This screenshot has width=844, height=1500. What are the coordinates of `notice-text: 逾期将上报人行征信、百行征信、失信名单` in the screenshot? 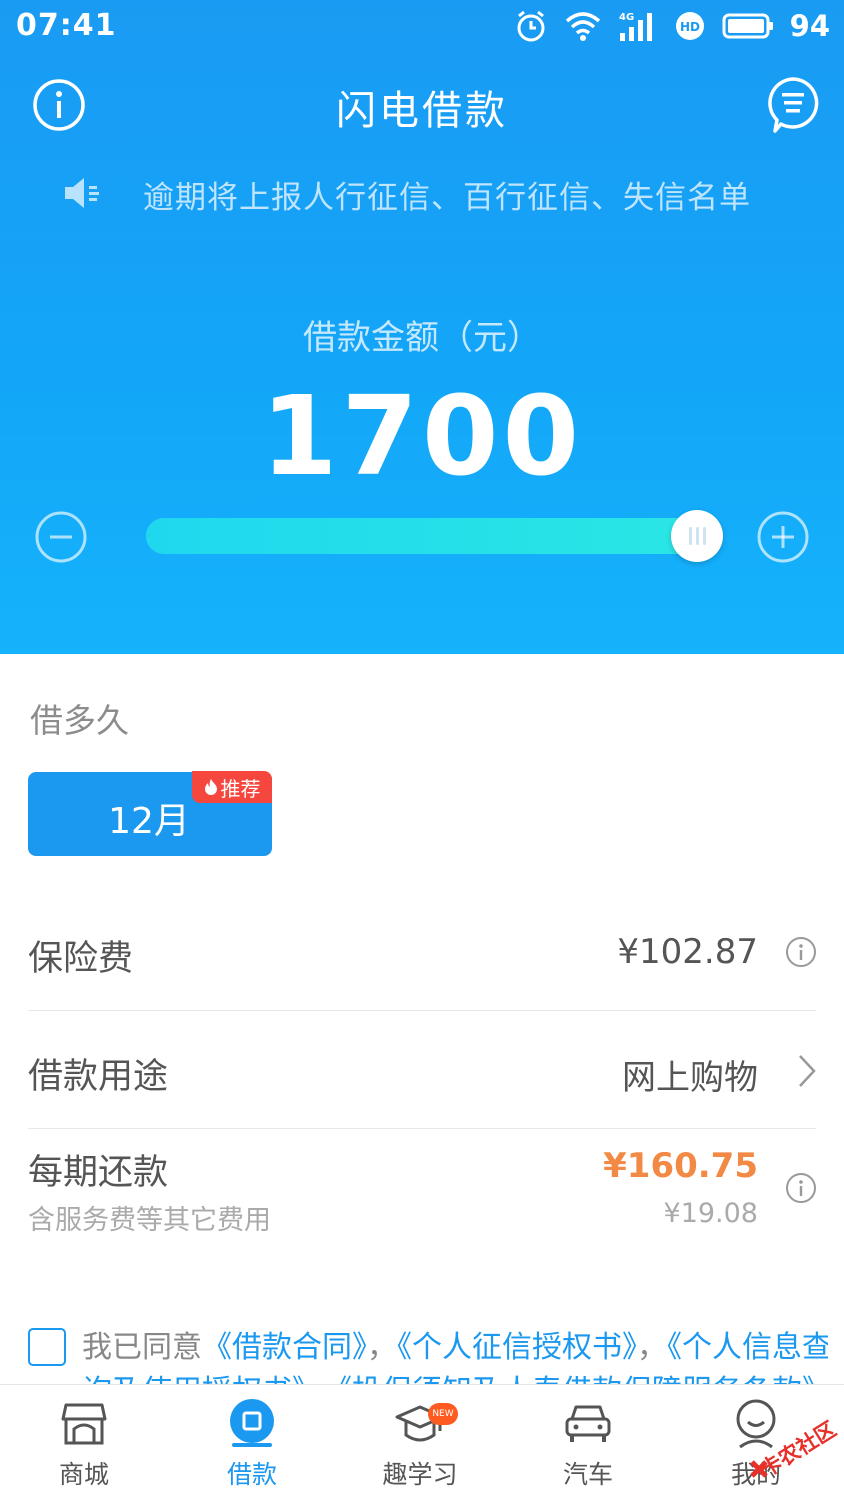 It's located at (447, 198).